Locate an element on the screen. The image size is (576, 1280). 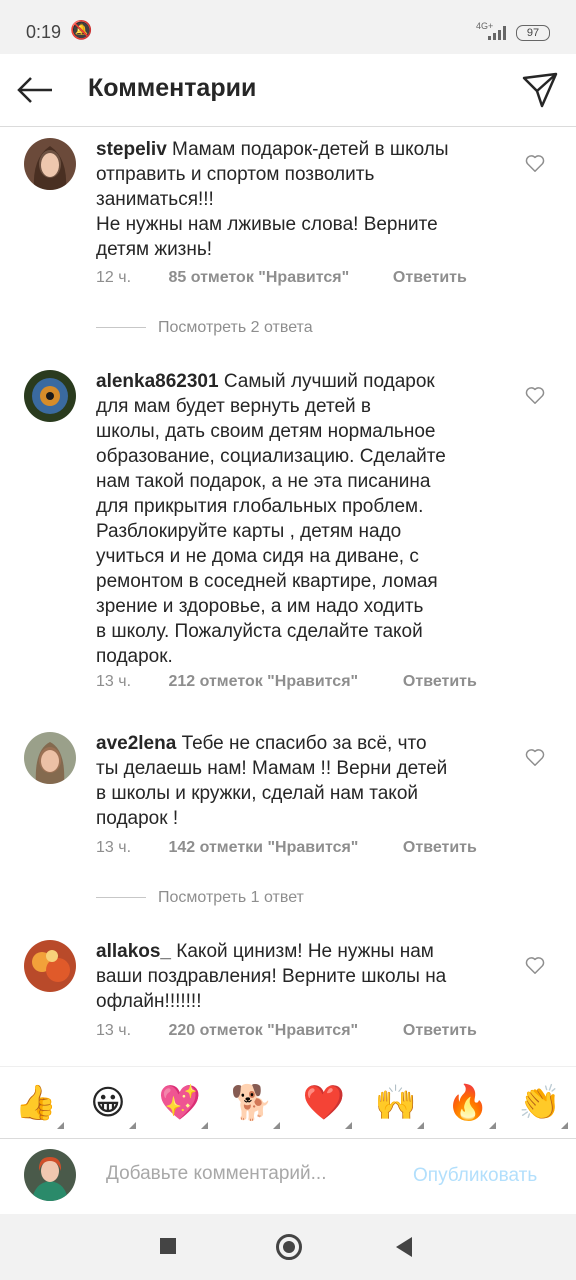
comment-meta: 13 ч. 142 отметки "Нравится" Ответить is located at coordinates (286, 848).